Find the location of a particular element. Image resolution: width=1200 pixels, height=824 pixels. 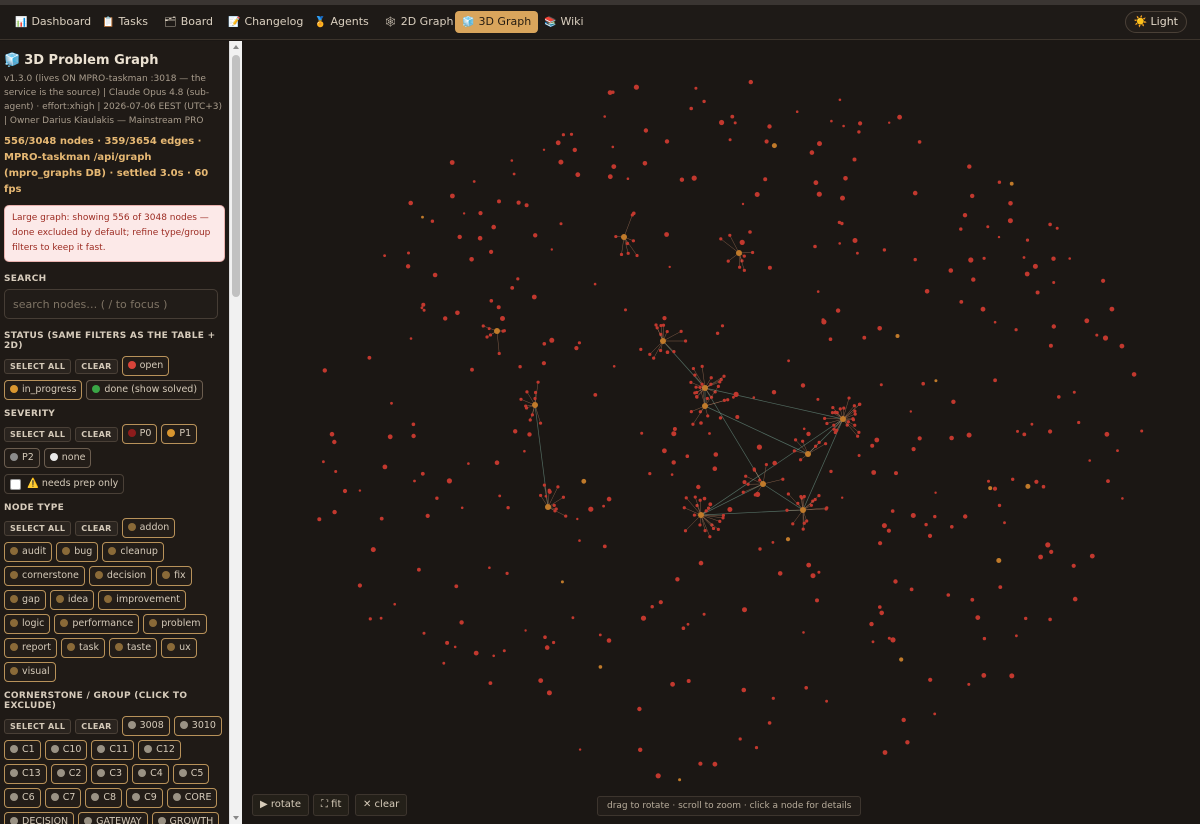

filter-chip-open: open is located at coordinates (145, 366).